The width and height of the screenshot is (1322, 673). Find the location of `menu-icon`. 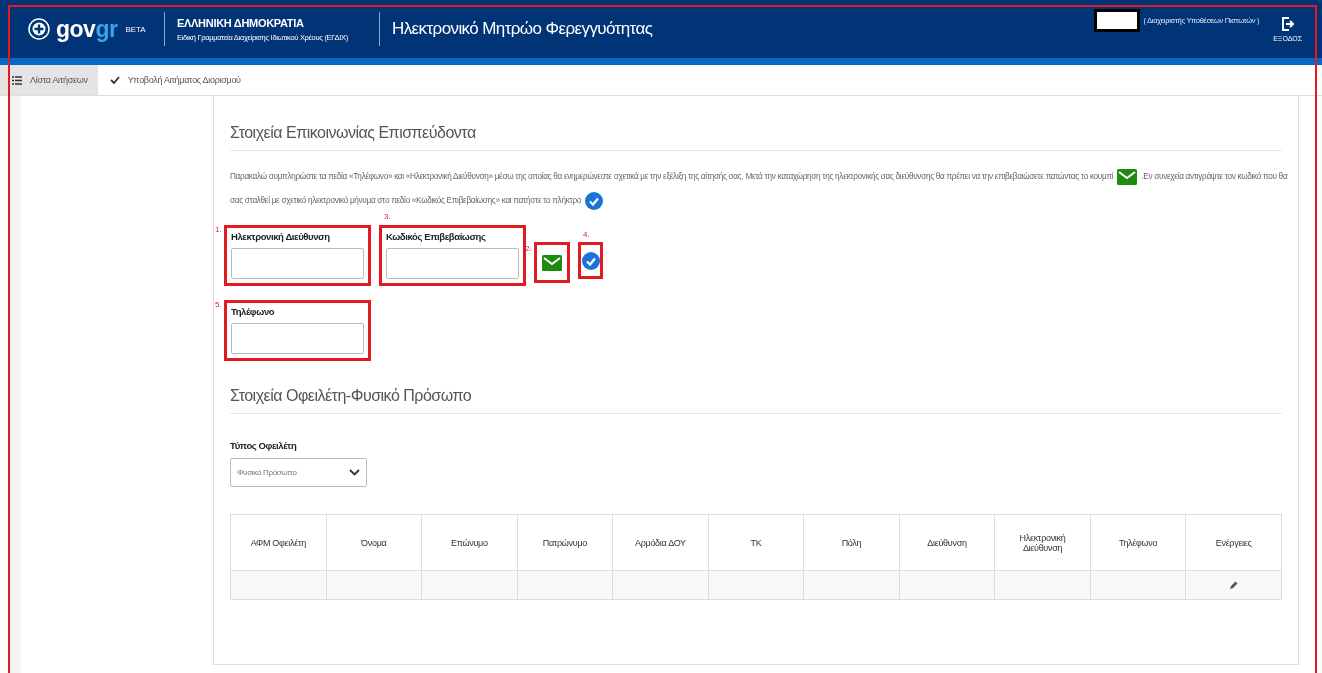

menu-icon is located at coordinates (17, 80).